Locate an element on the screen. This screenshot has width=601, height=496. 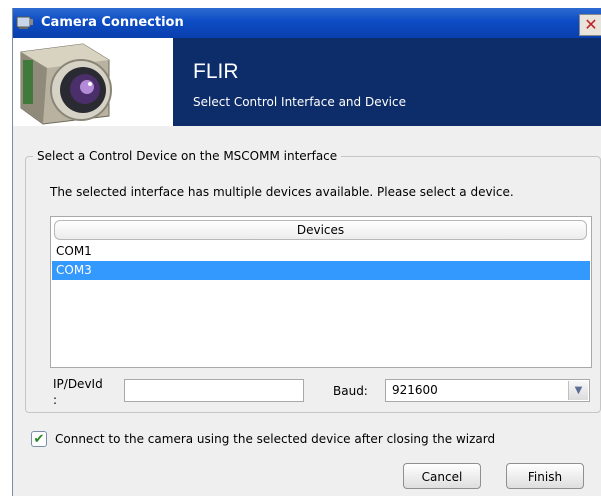
baud-value: 921600 is located at coordinates (415, 390).